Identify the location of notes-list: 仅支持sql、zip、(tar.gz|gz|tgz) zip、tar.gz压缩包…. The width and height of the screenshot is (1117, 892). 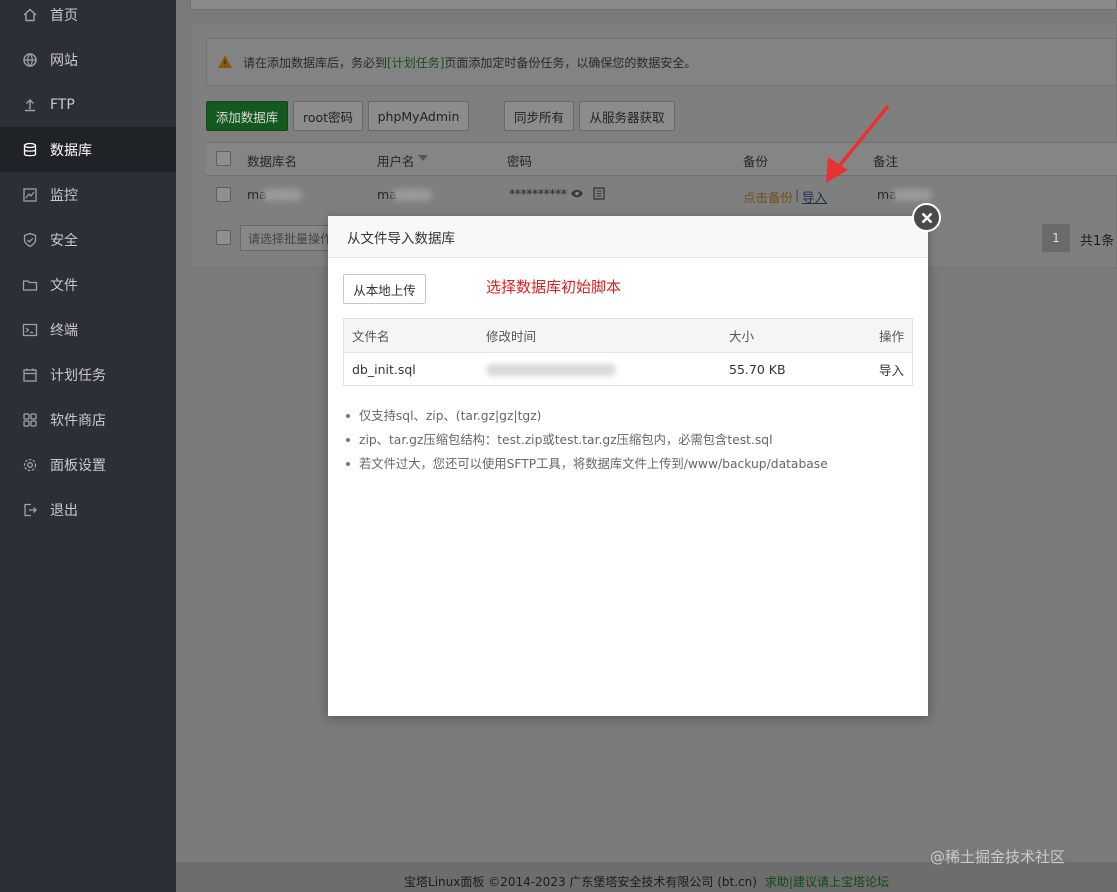
(628, 440).